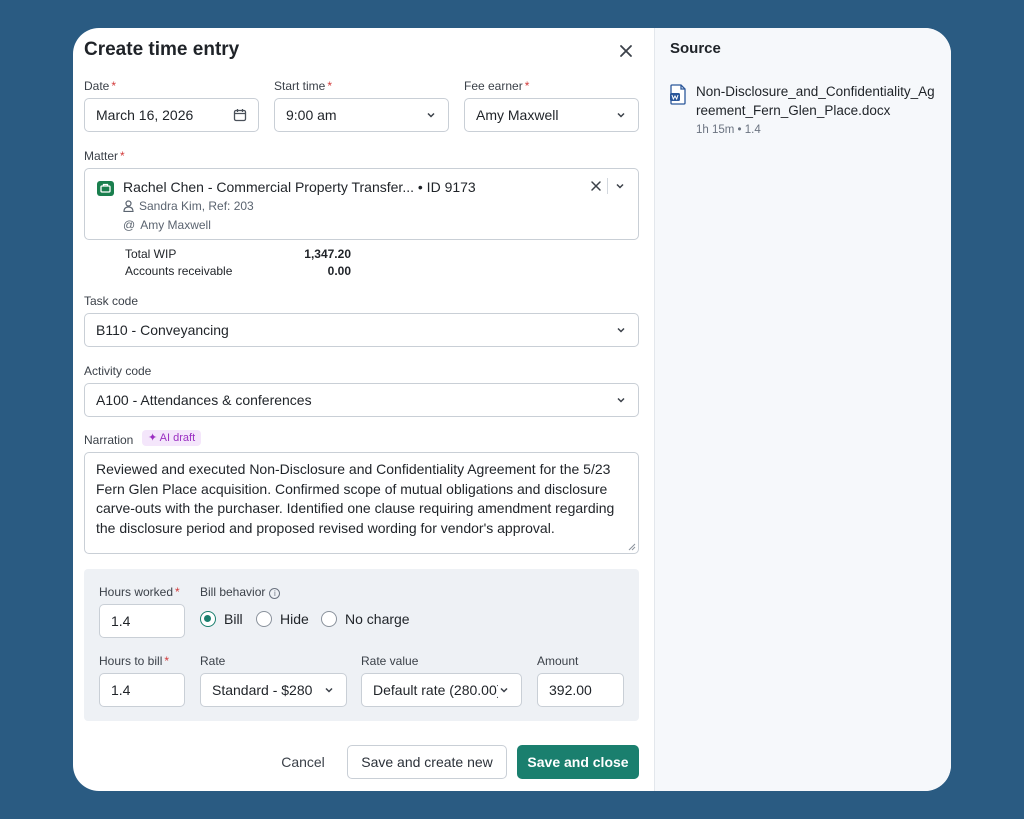  I want to click on fee-earner-label: Fee earner *, so click(497, 86).